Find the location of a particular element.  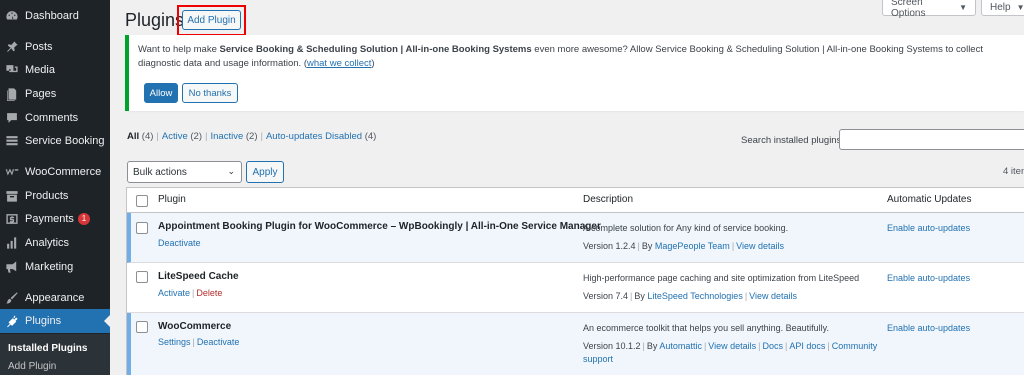

bulk-actions-value: Bulk actions is located at coordinates (160, 172).